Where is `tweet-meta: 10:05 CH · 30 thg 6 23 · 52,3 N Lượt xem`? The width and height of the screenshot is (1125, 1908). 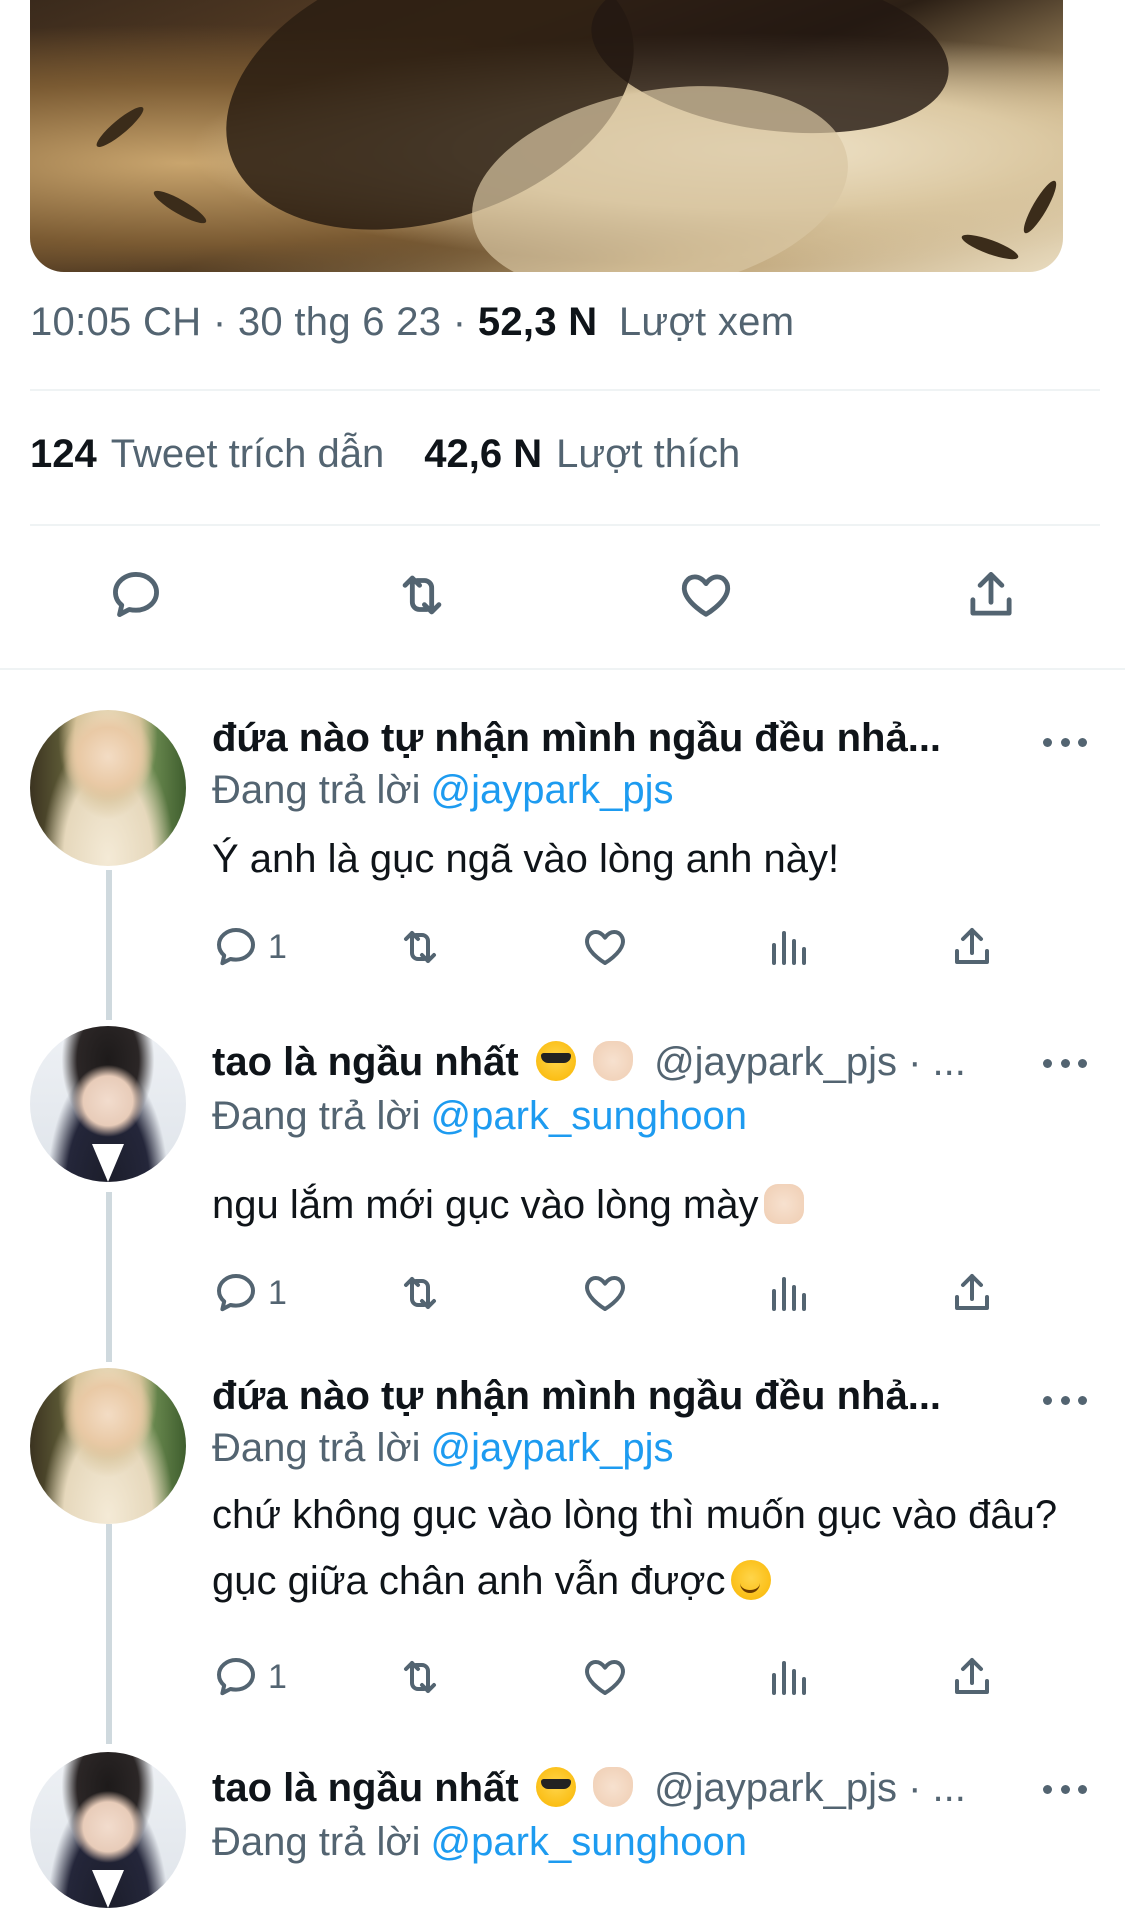
tweet-meta: 10:05 CH · 30 thg 6 23 · 52,3 N Lượt xem is located at coordinates (412, 322).